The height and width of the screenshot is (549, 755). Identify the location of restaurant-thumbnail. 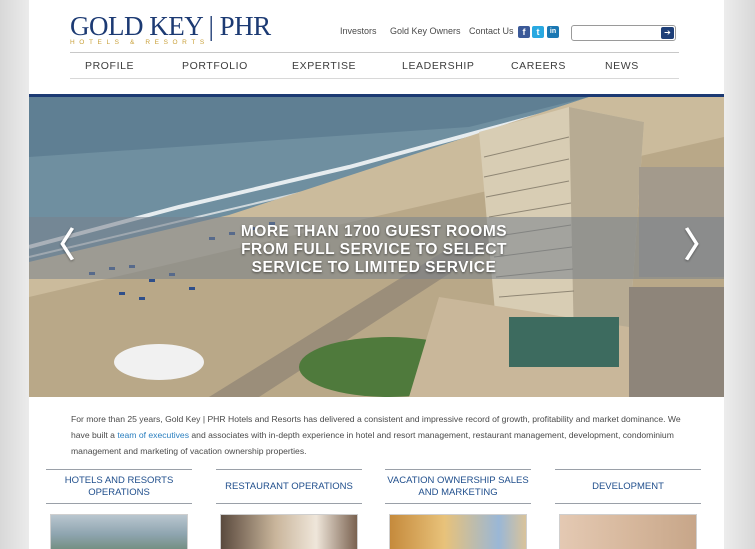
(289, 531).